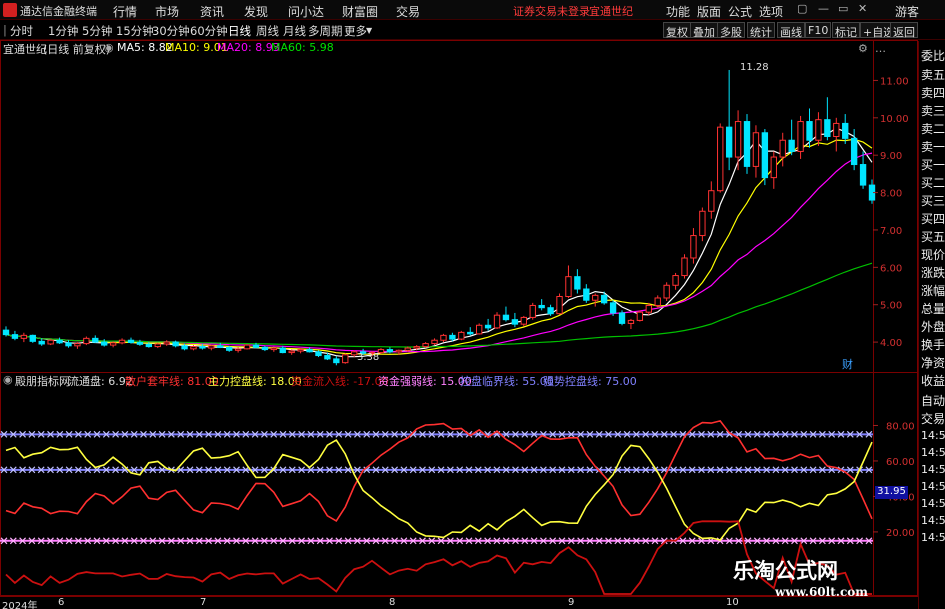  Describe the element at coordinates (863, 48) in the screenshot. I see `chart-settings-icon: ⚙` at that location.